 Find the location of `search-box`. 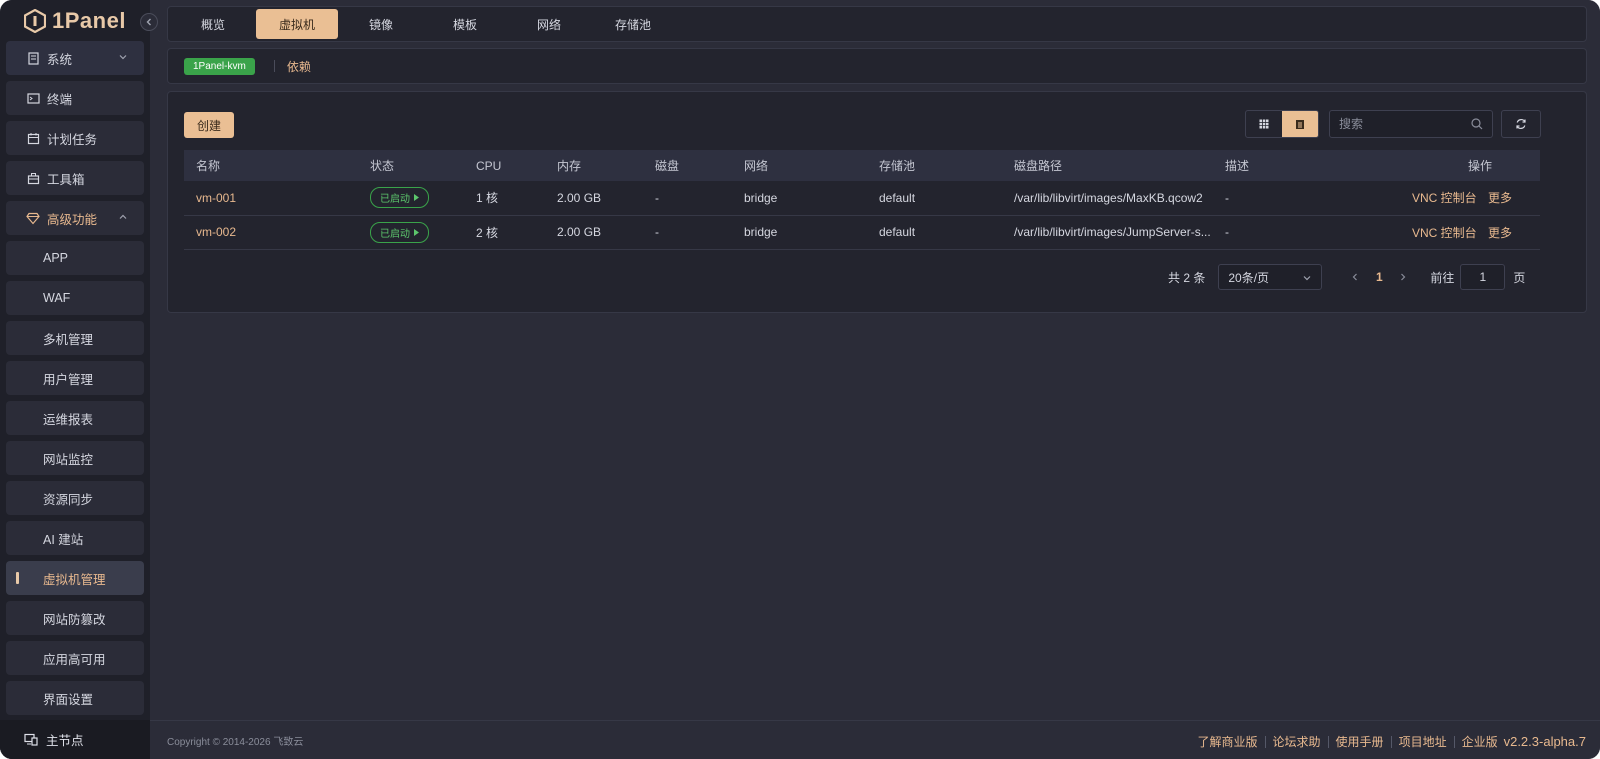

search-box is located at coordinates (1411, 124).